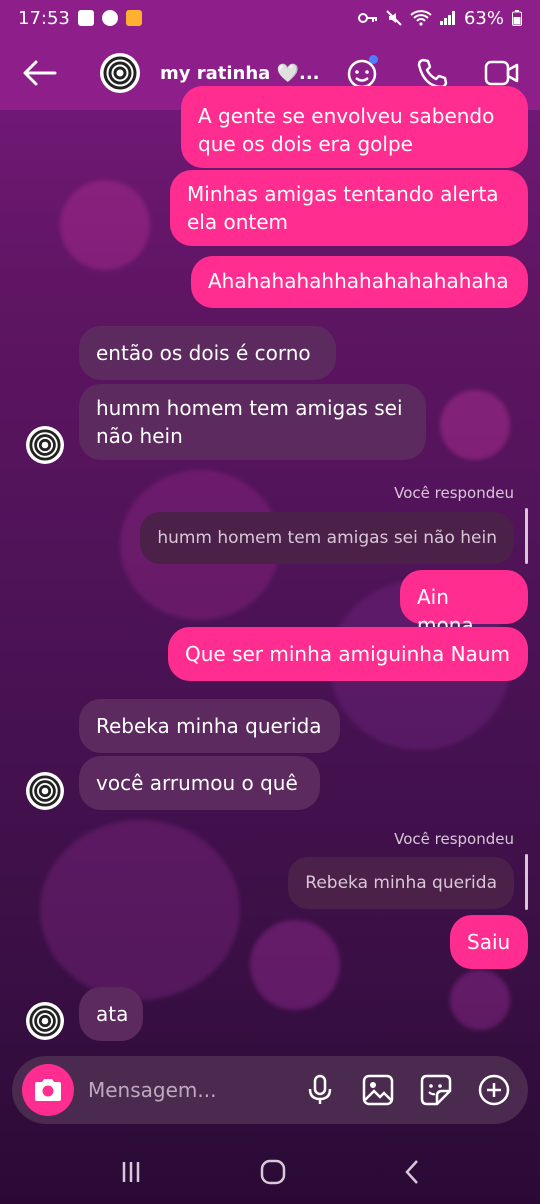 The height and width of the screenshot is (1204, 540). I want to click on image-icon, so click(378, 1090).